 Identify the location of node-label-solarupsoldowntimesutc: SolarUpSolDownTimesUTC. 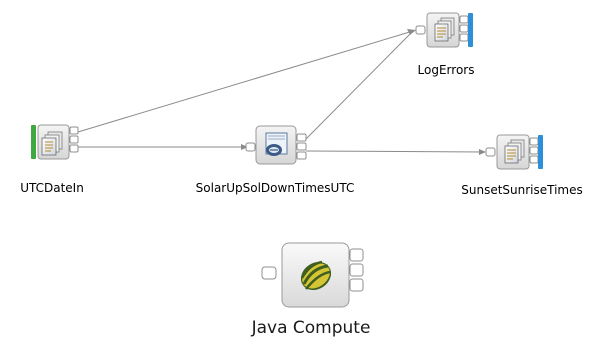
(275, 188).